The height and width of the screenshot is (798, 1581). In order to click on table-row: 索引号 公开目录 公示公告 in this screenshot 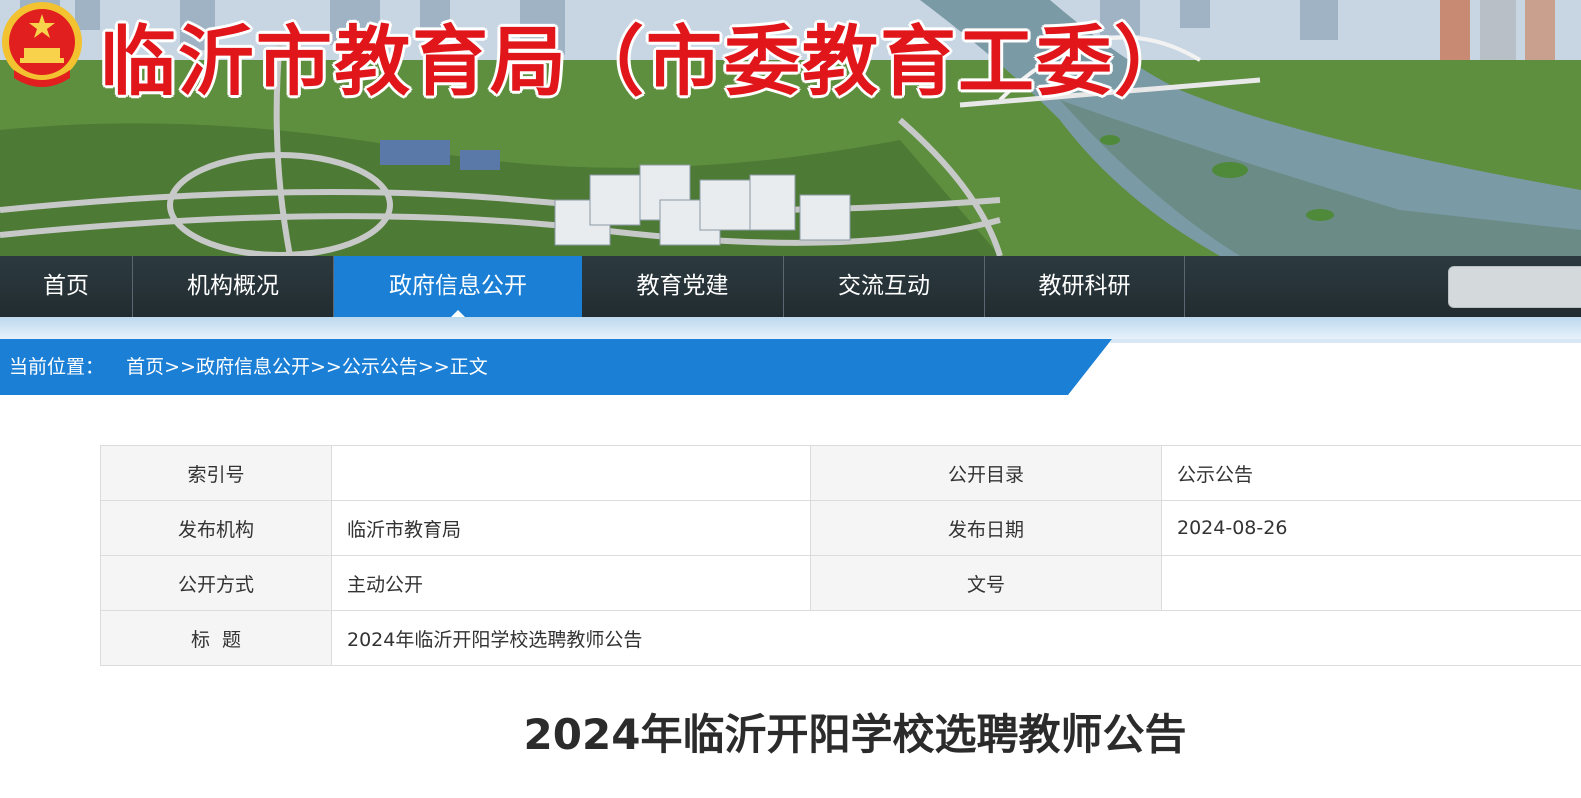, I will do `click(840, 473)`.